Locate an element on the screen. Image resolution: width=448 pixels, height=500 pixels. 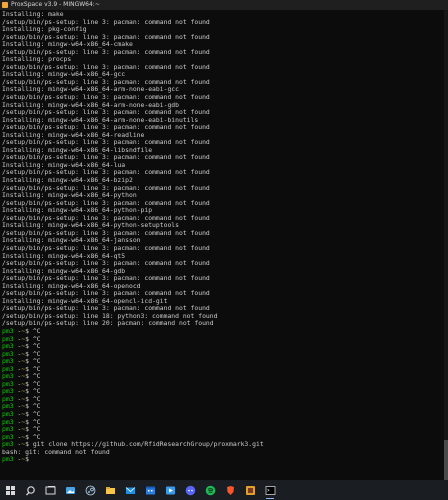
terminal-line: Installing: mingw-w64-x86_64-bzip2 is located at coordinates (67, 181).